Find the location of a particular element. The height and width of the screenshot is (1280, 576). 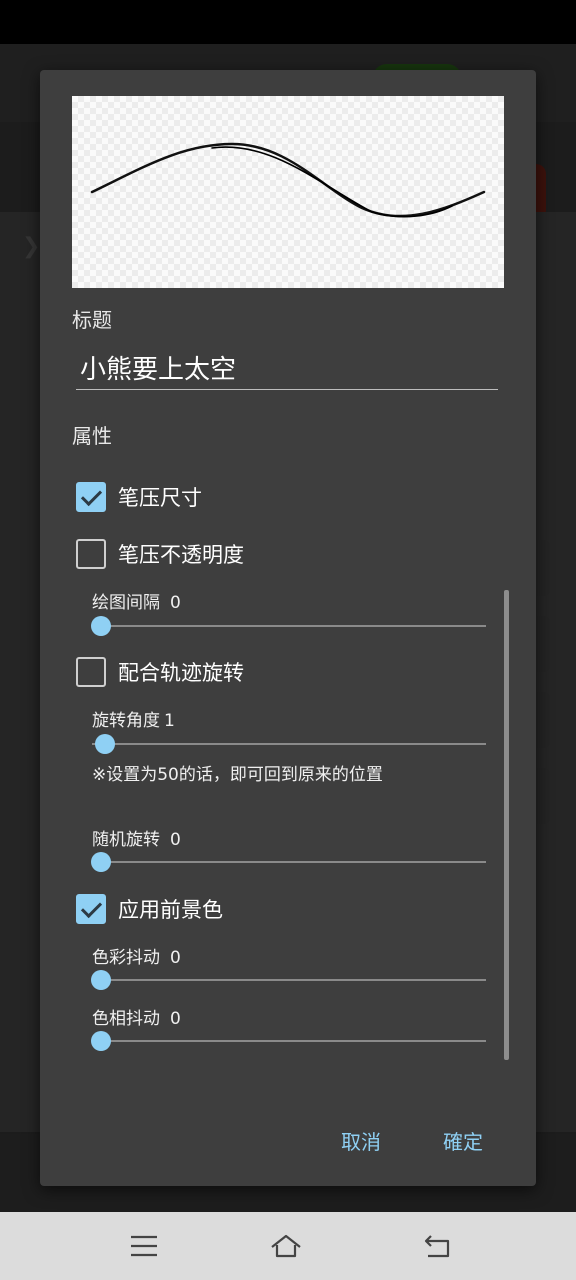

rotation-angle-slider is located at coordinates (289, 744).